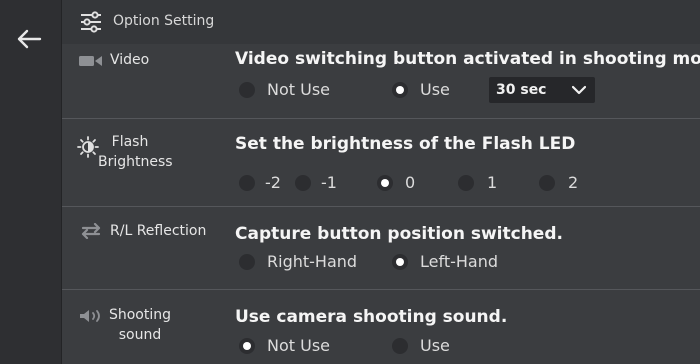  I want to click on flash-option-minus-2: -2, so click(260, 182).